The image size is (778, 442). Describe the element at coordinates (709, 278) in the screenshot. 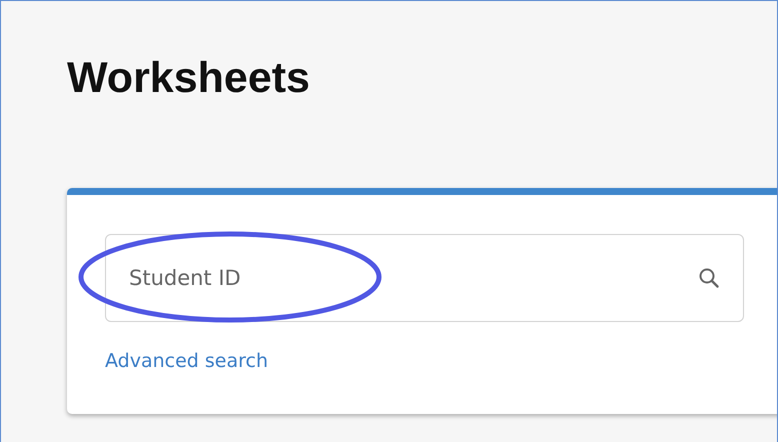

I see `search-icon` at that location.